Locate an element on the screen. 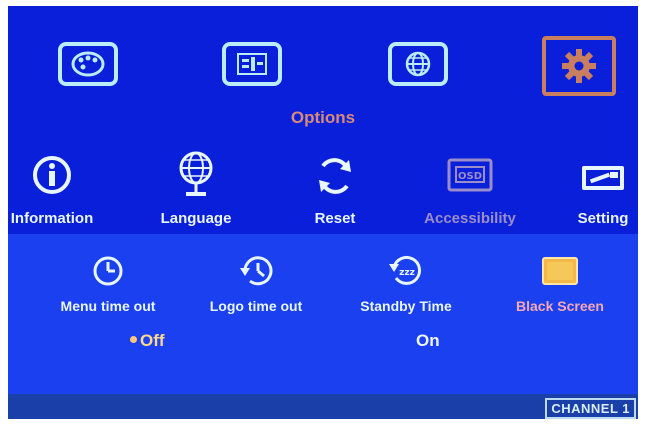 The height and width of the screenshot is (425, 646). value-on: On is located at coordinates (428, 341).